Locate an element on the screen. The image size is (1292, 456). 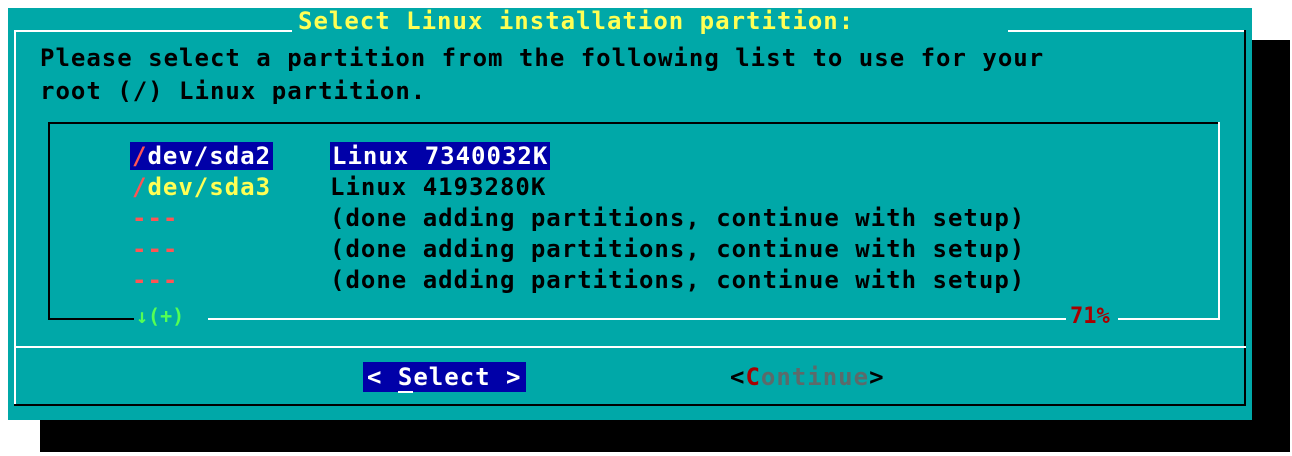
frame-bottom is located at coordinates (630, 405).